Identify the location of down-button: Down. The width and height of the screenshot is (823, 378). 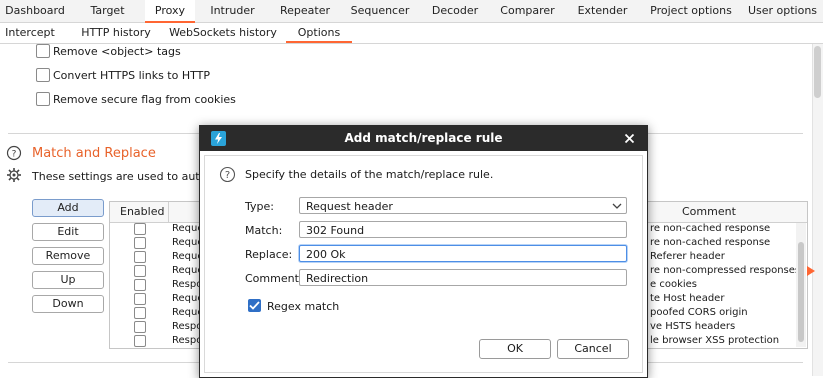
(68, 304).